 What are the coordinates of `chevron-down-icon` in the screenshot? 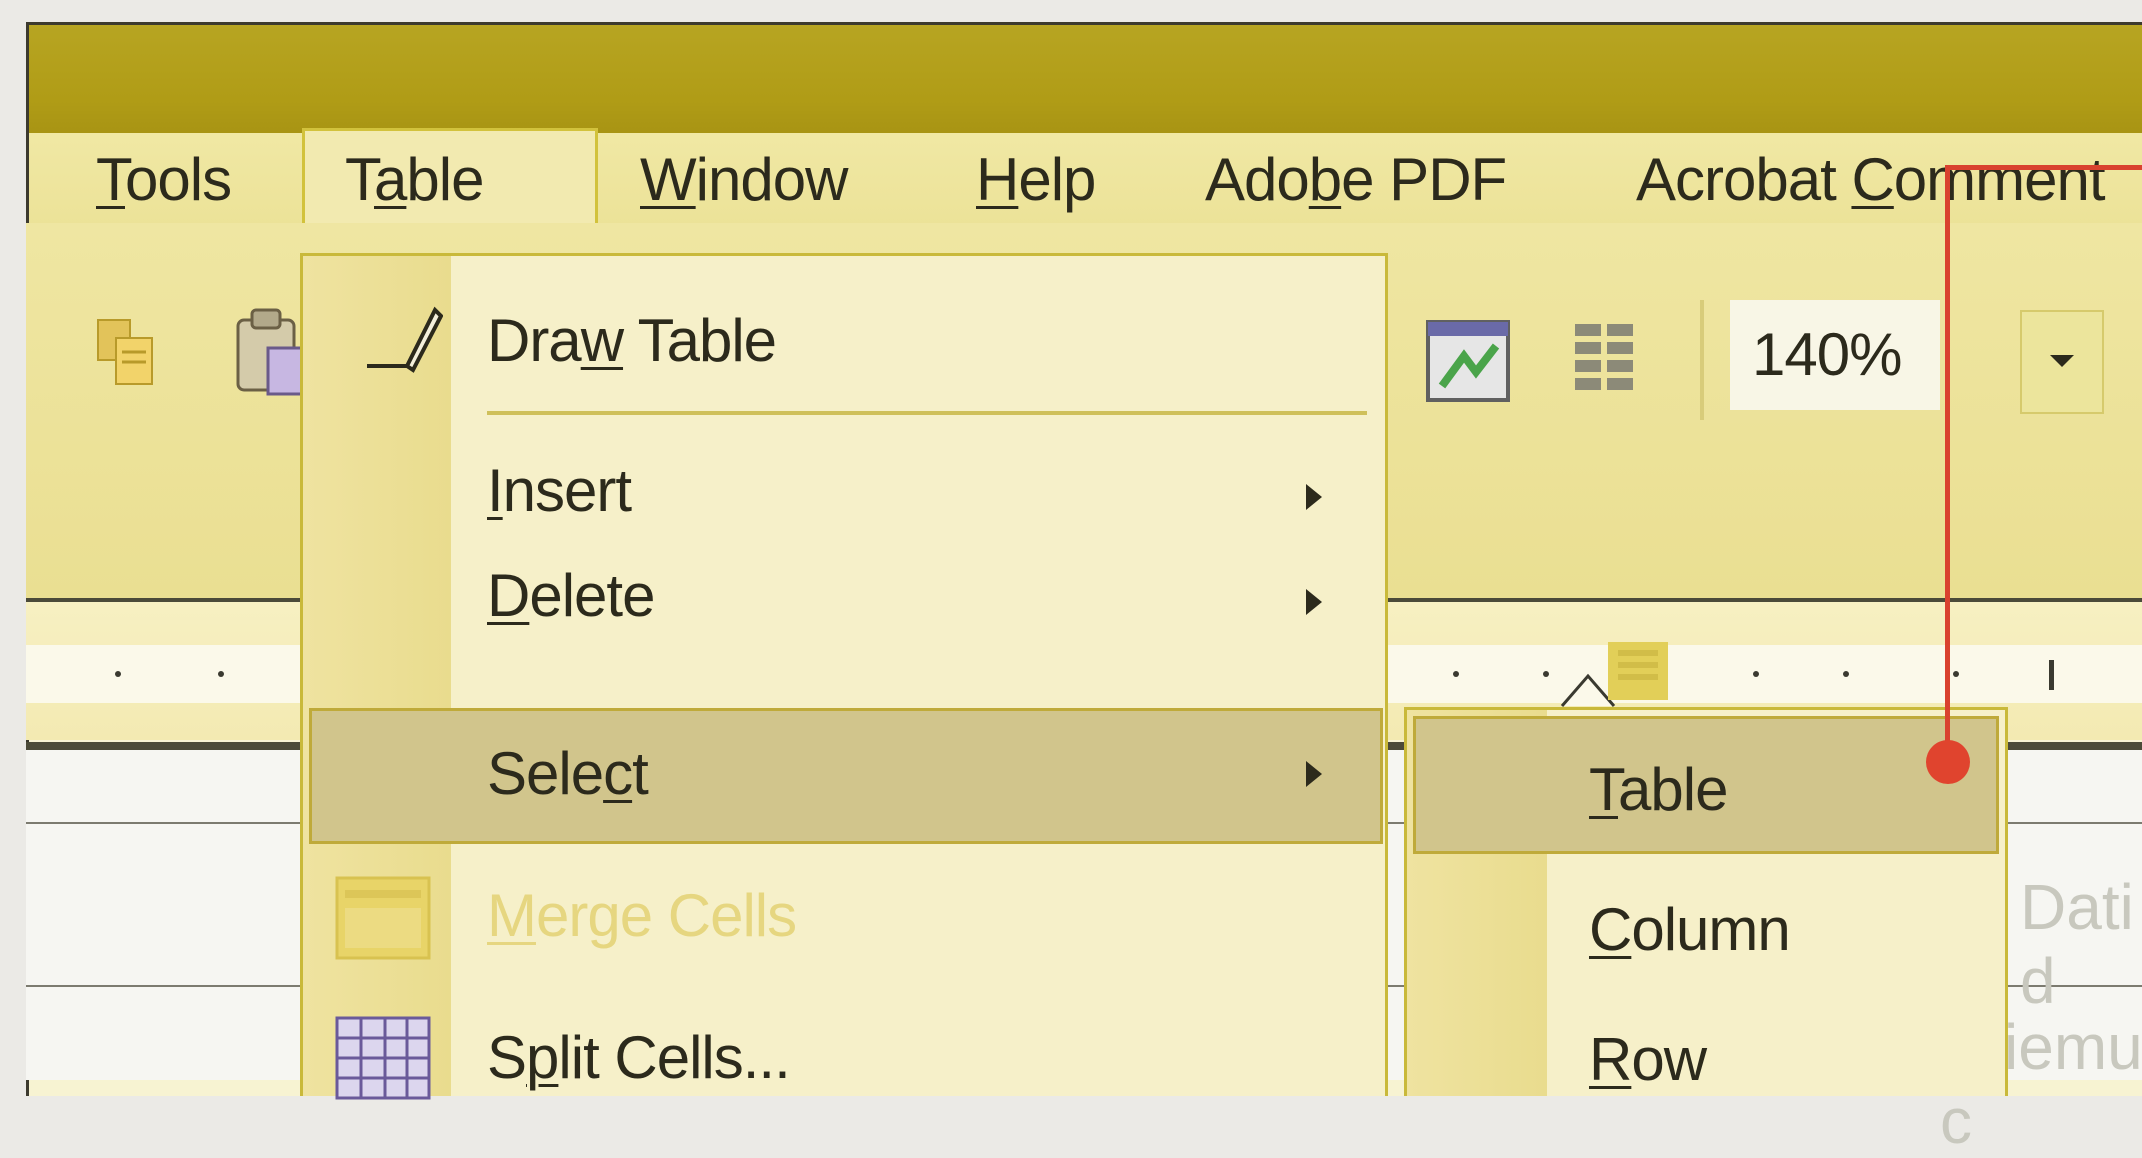 It's located at (2062, 361).